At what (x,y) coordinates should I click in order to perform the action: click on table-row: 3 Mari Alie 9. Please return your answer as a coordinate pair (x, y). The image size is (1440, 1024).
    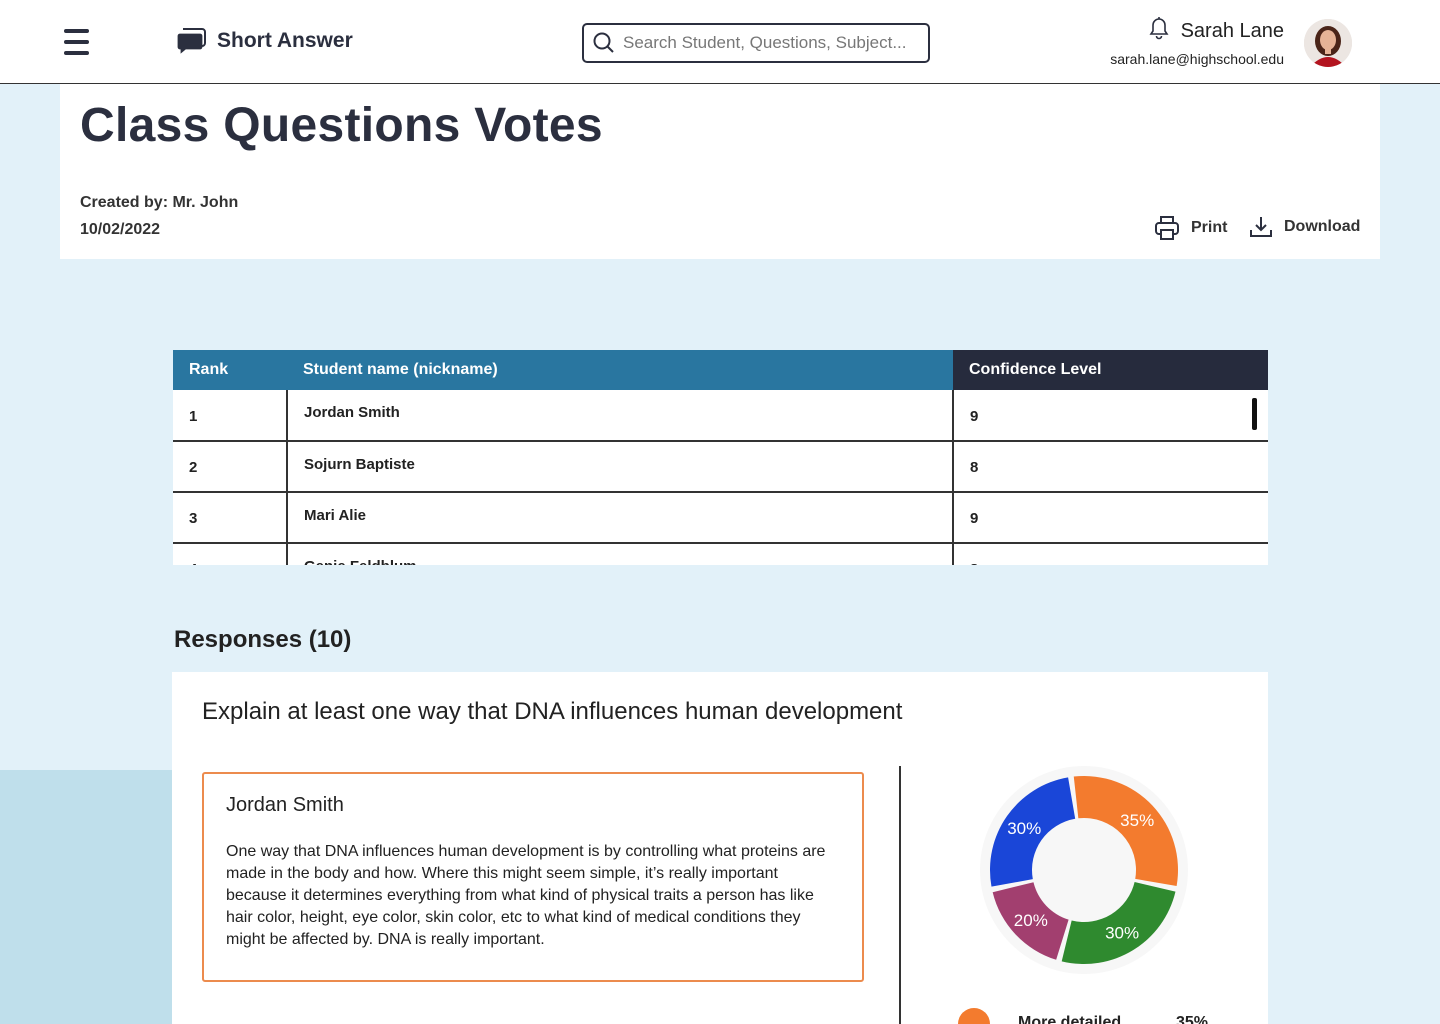
    Looking at the image, I should click on (720, 518).